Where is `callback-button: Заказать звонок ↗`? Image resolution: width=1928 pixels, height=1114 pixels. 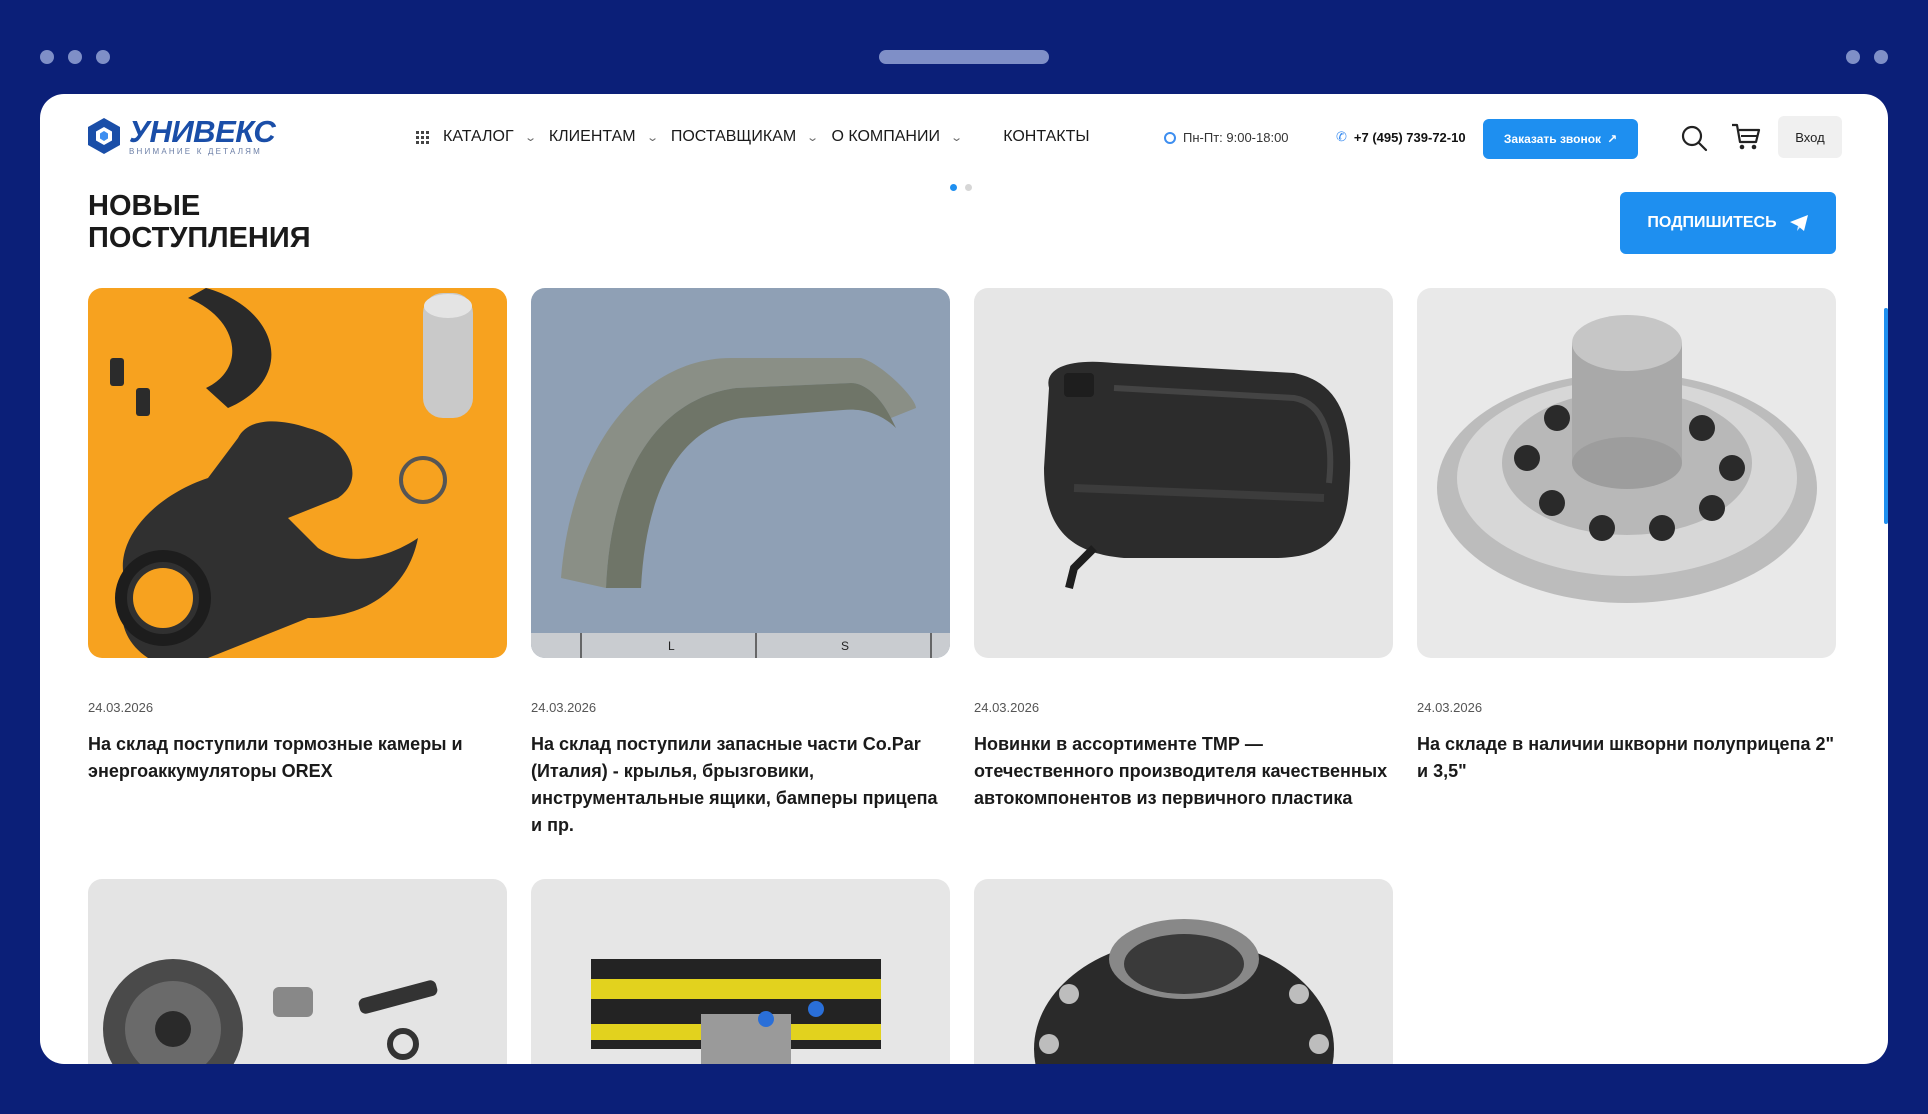
callback-button: Заказать звонок ↗ is located at coordinates (1560, 139).